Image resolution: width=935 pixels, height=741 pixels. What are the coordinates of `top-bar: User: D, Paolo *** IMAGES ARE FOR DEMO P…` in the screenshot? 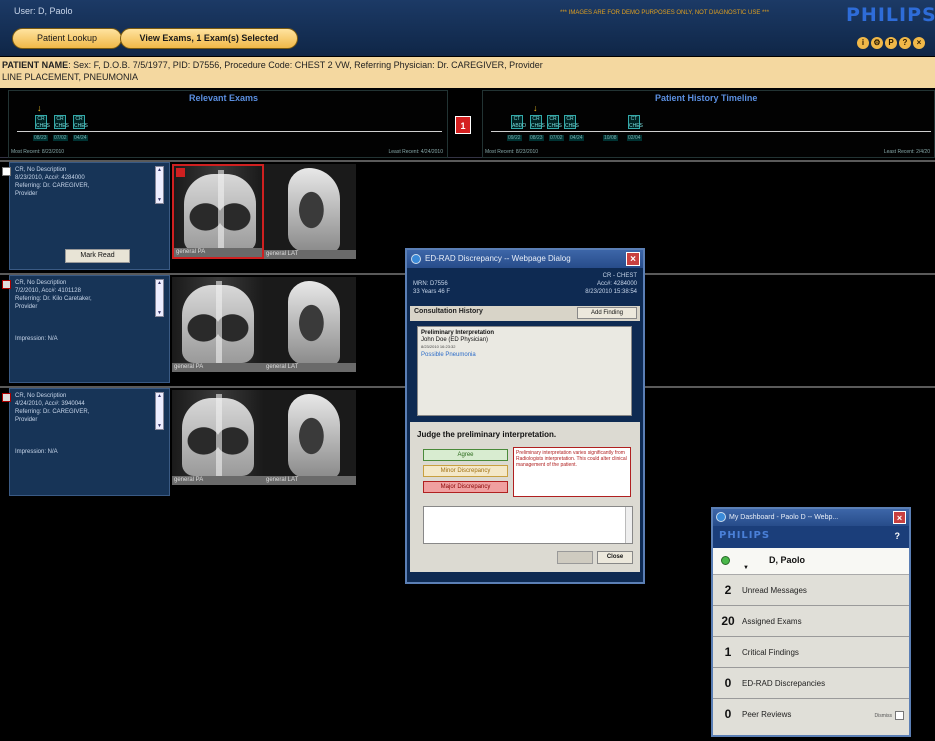 It's located at (467, 28).